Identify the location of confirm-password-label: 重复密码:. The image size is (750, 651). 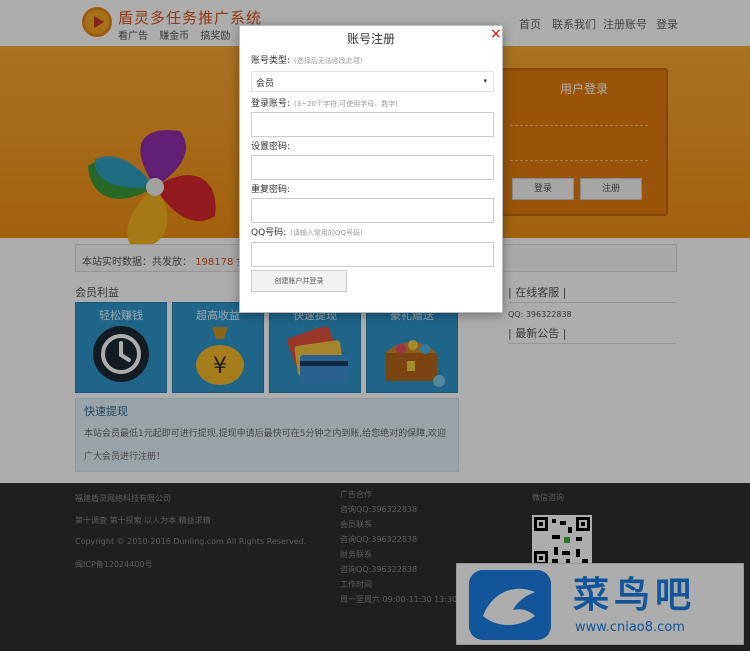
(271, 190).